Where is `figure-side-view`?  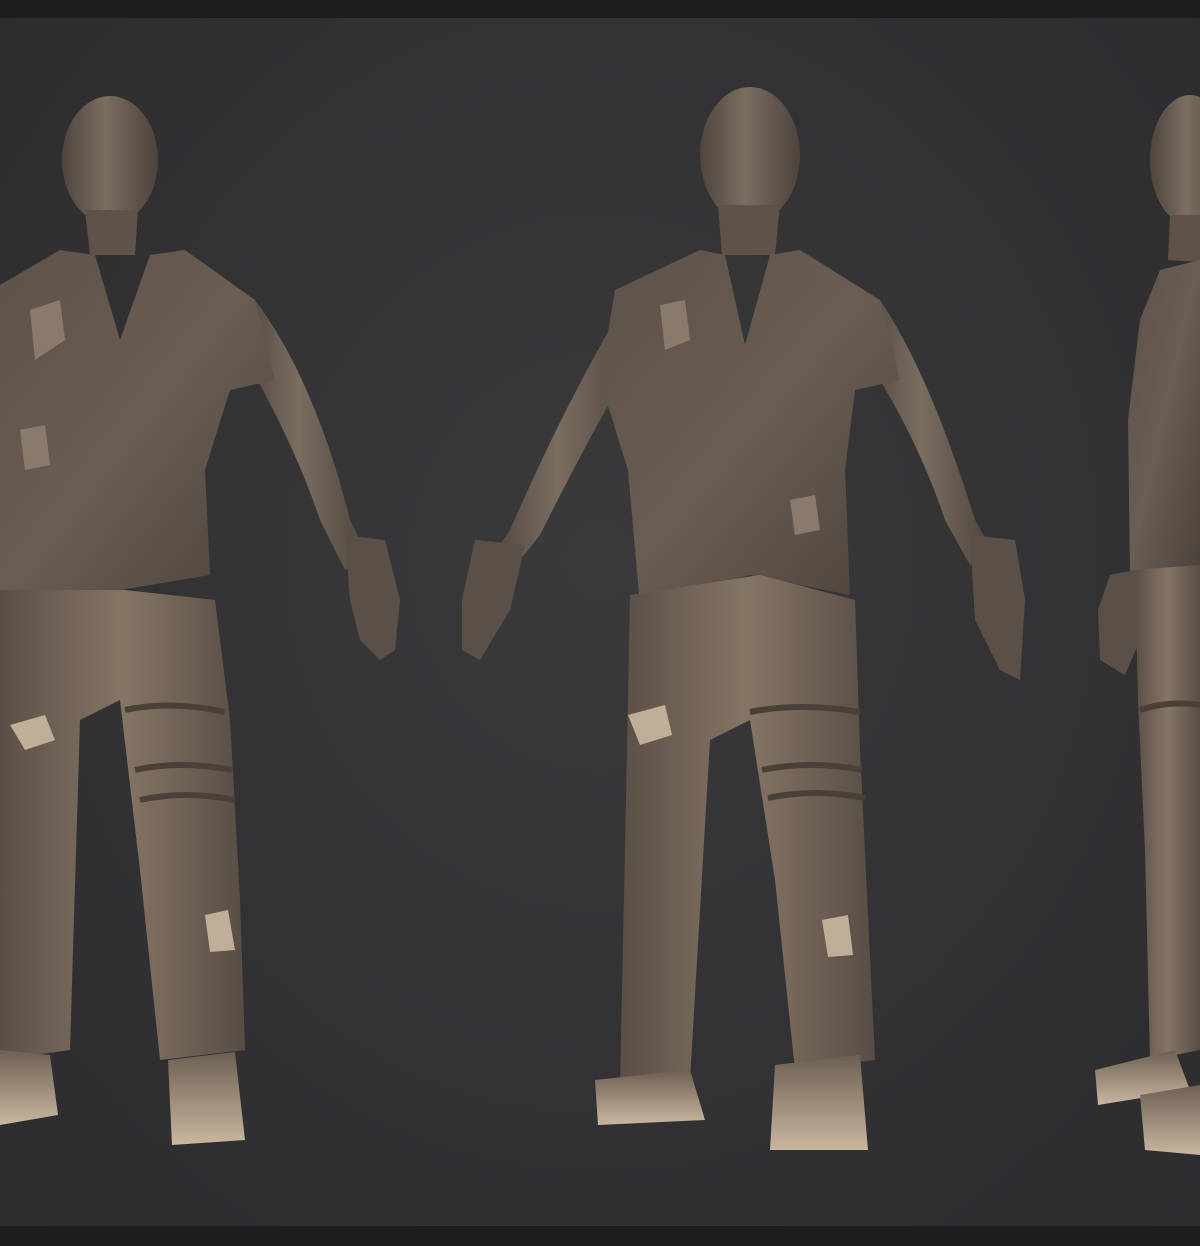 figure-side-view is located at coordinates (1147, 625).